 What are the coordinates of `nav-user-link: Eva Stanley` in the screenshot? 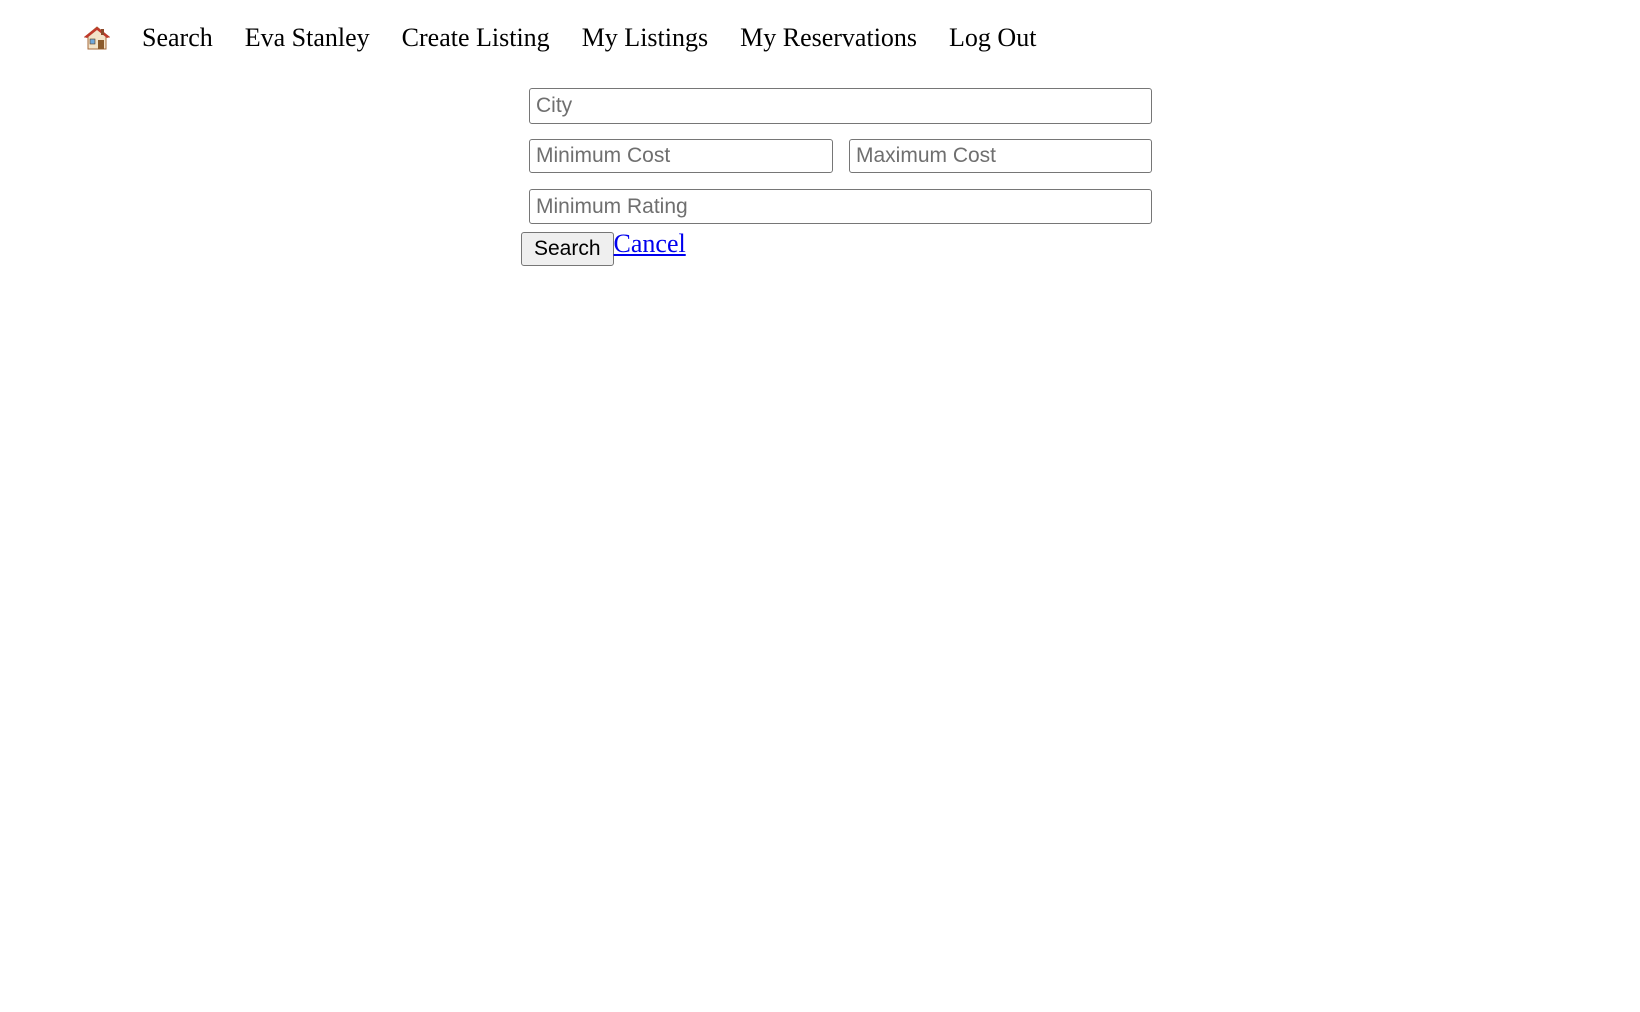 It's located at (307, 38).